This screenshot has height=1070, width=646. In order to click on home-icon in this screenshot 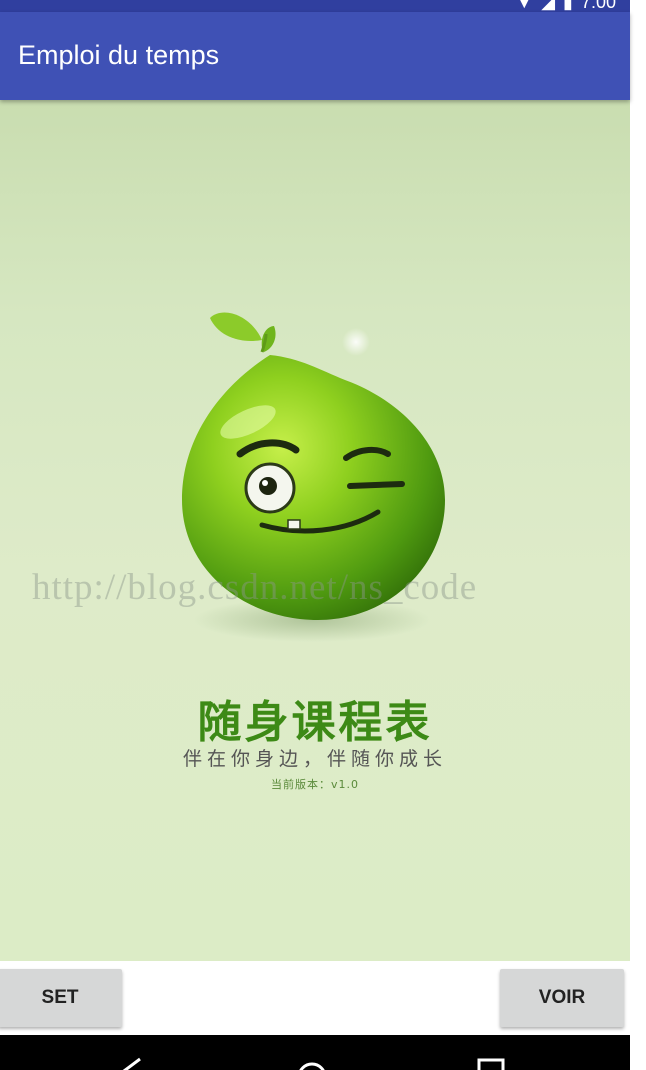, I will do `click(312, 1066)`.